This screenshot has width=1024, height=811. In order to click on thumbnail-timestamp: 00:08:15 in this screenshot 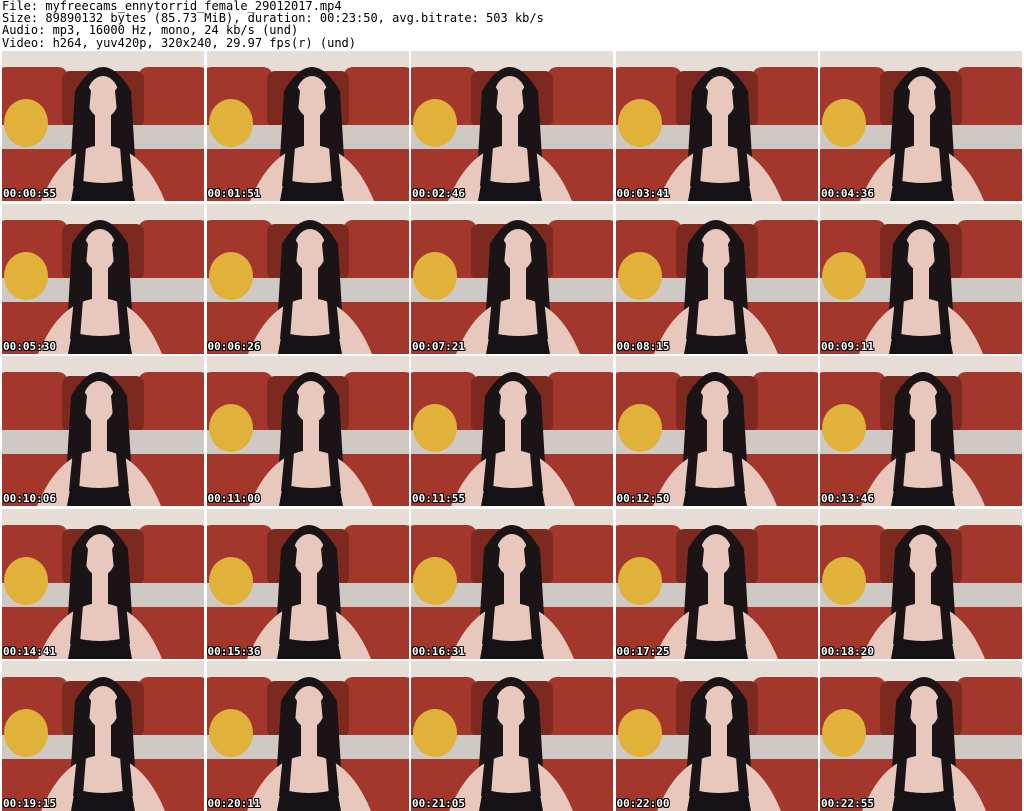, I will do `click(643, 346)`.